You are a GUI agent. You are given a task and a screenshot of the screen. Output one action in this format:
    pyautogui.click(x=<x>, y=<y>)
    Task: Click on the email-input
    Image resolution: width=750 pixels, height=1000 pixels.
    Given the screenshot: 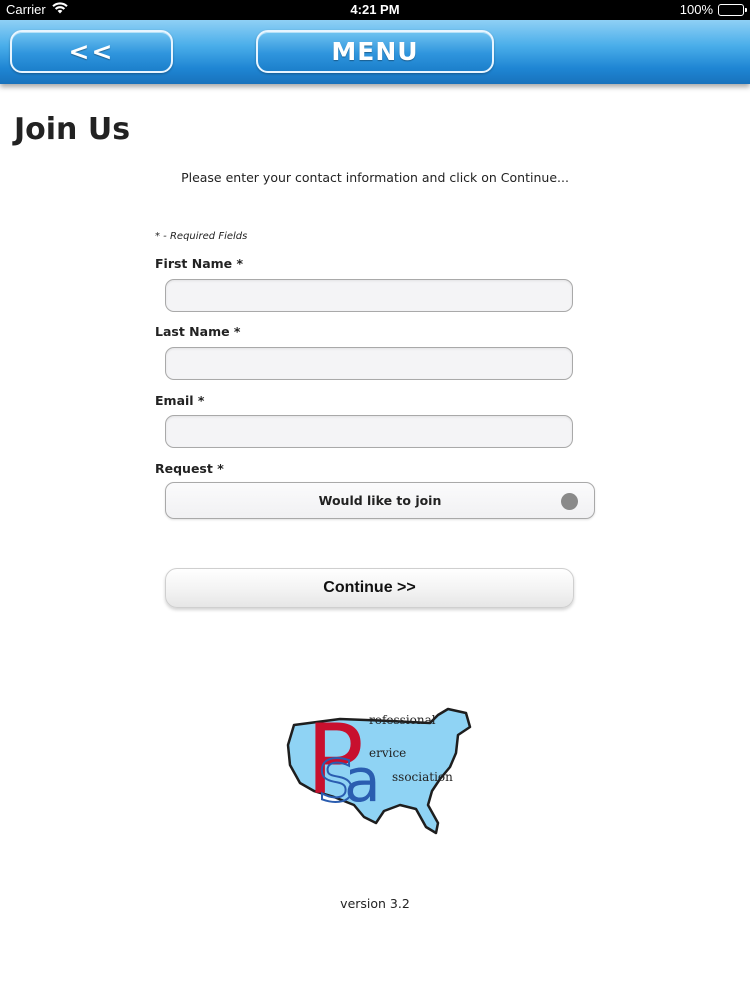 What is the action you would take?
    pyautogui.click(x=369, y=431)
    